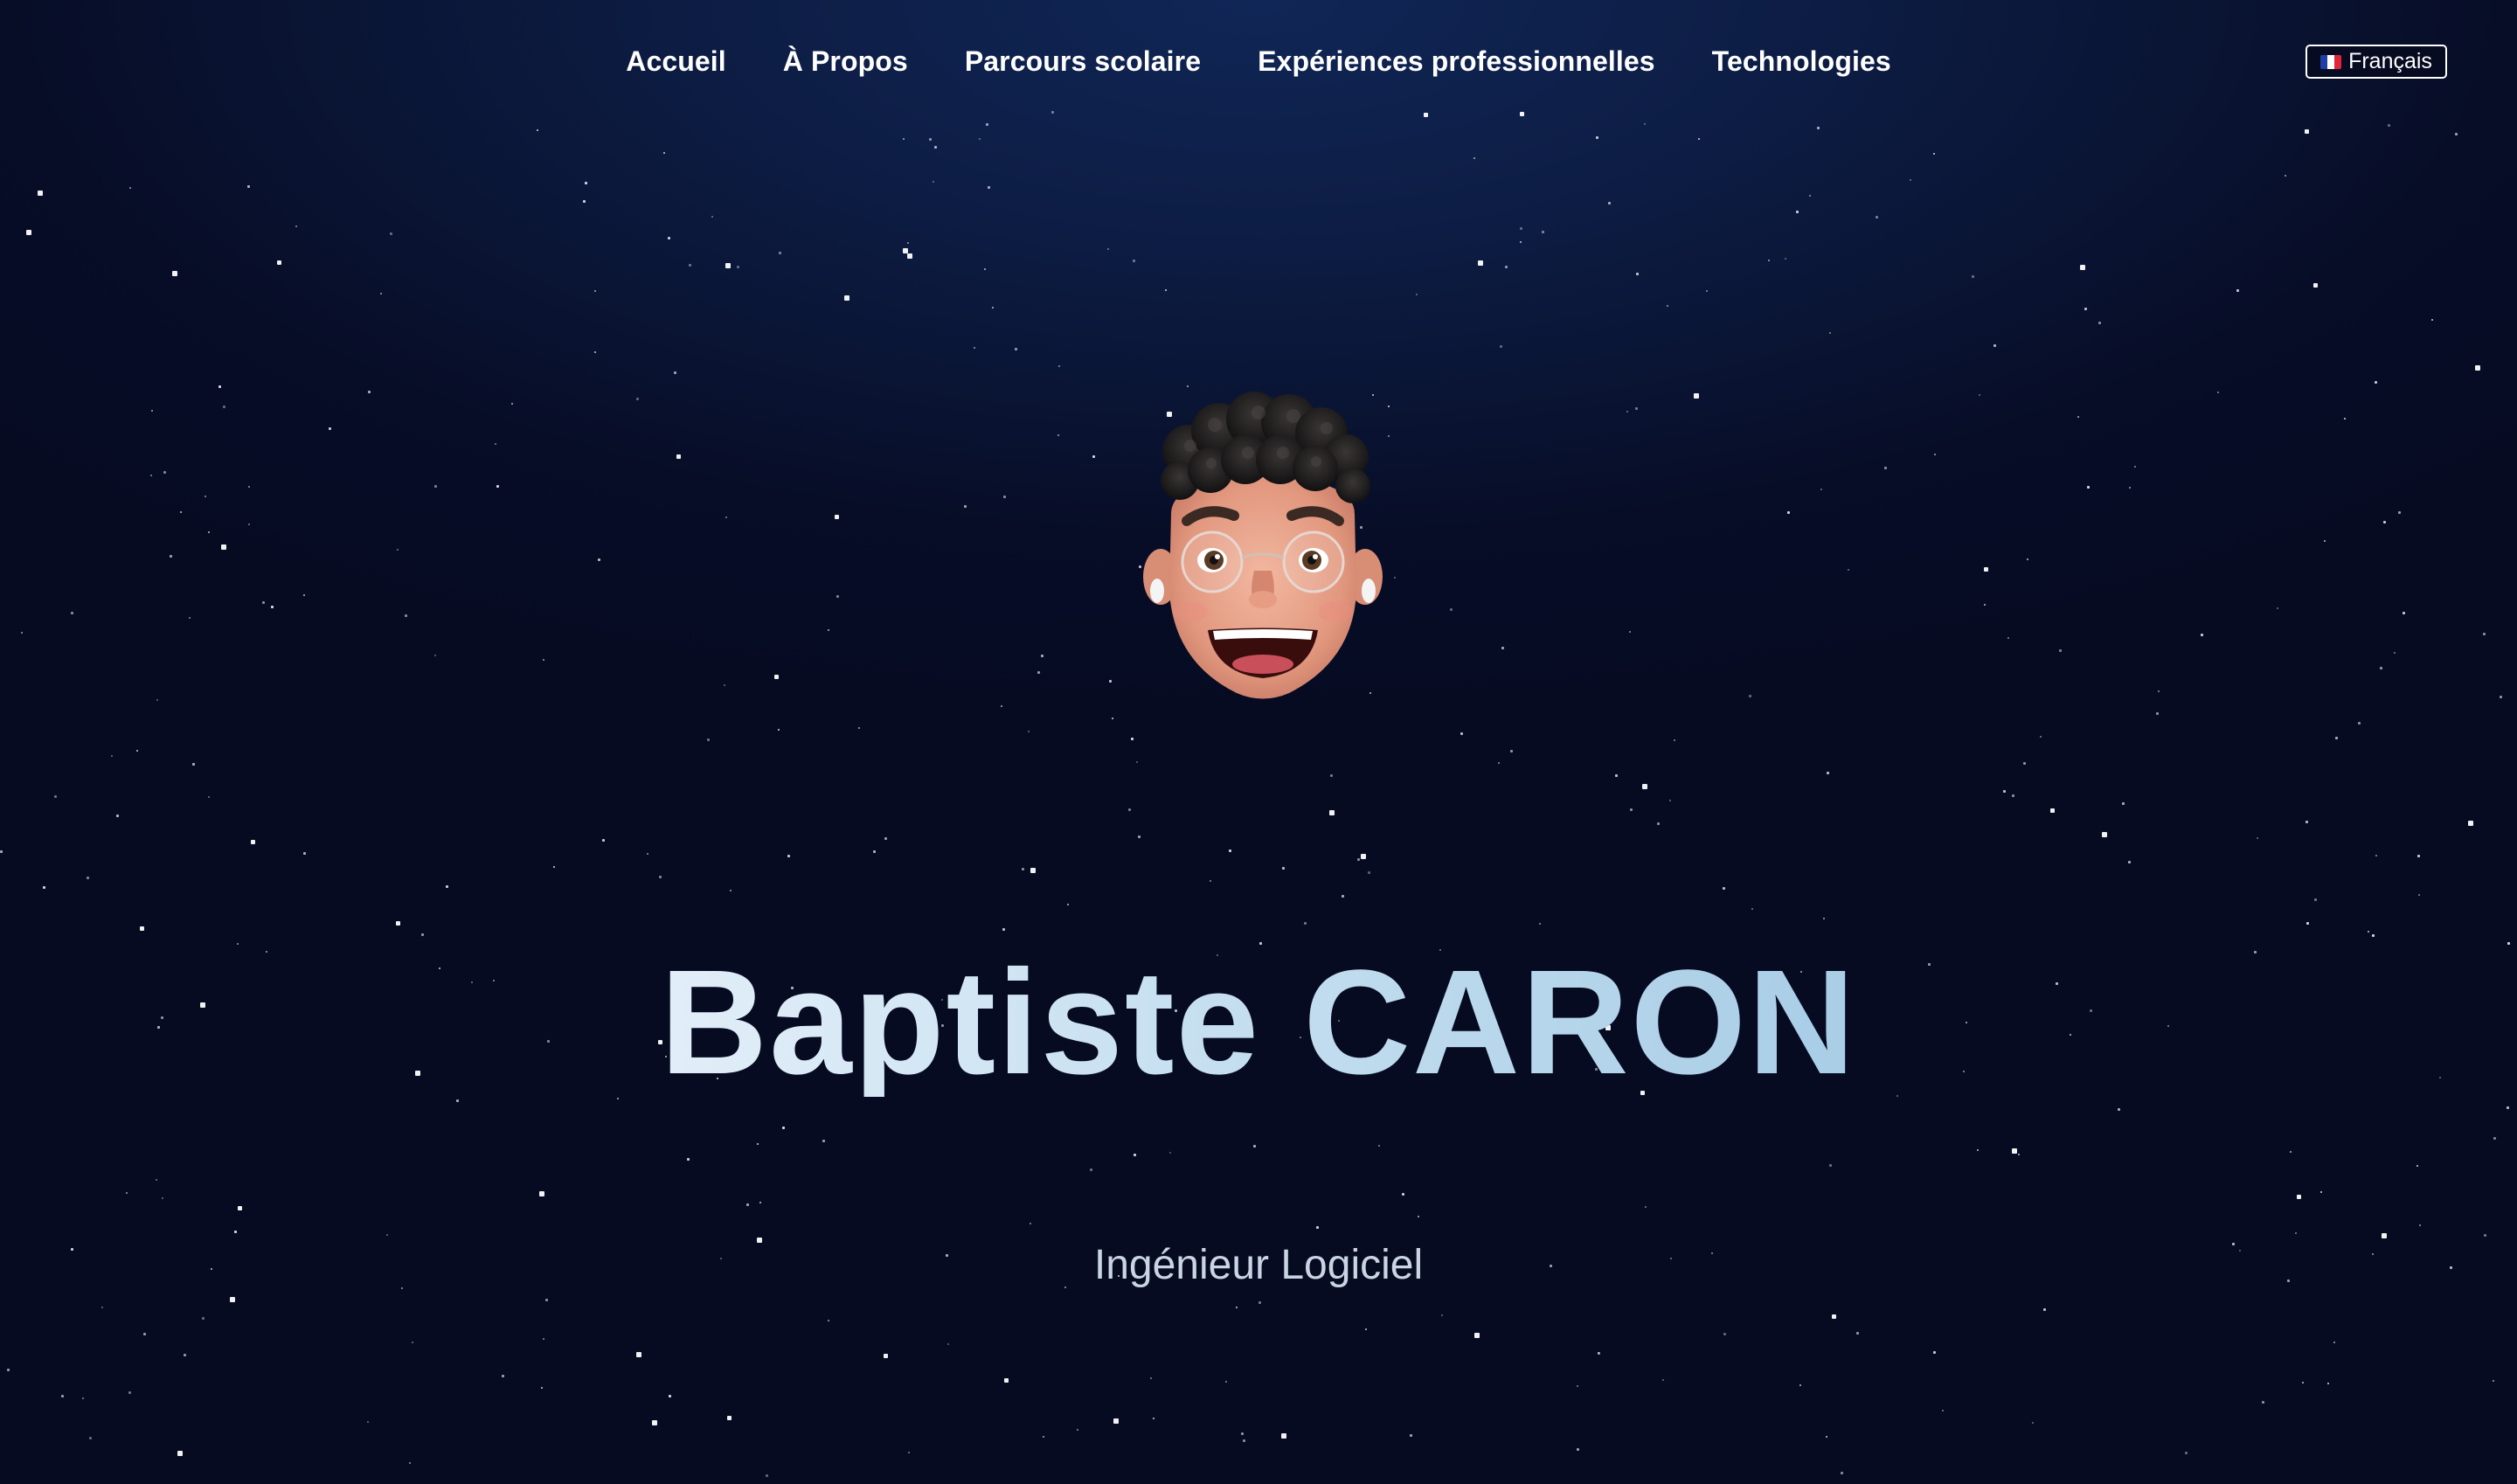  What do you see at coordinates (676, 61) in the screenshot?
I see `nav-link-accueil: Accueil` at bounding box center [676, 61].